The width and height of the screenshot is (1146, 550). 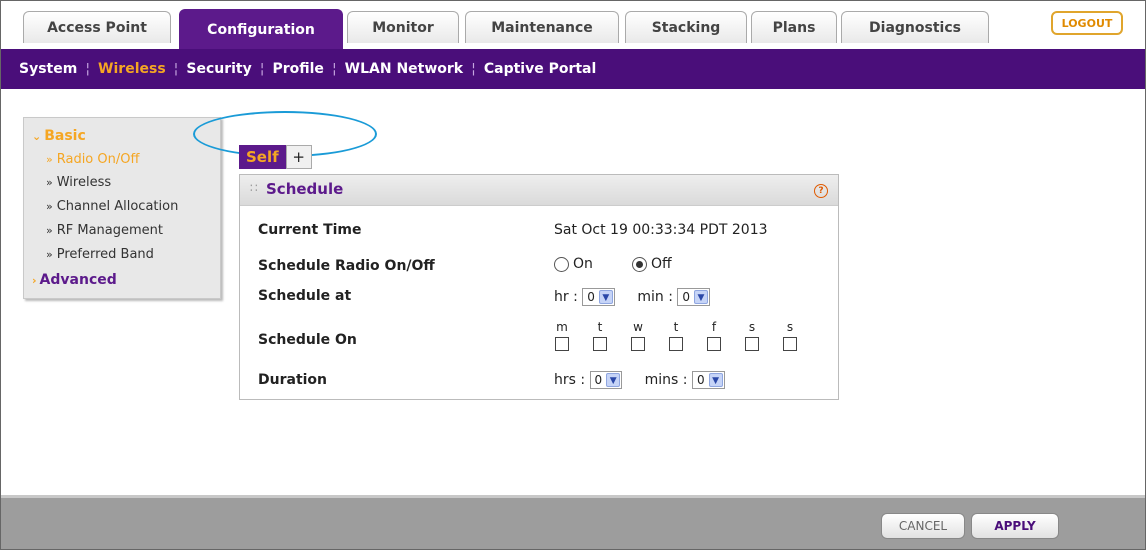 What do you see at coordinates (676, 327) in the screenshot?
I see `day-thursday-label: t` at bounding box center [676, 327].